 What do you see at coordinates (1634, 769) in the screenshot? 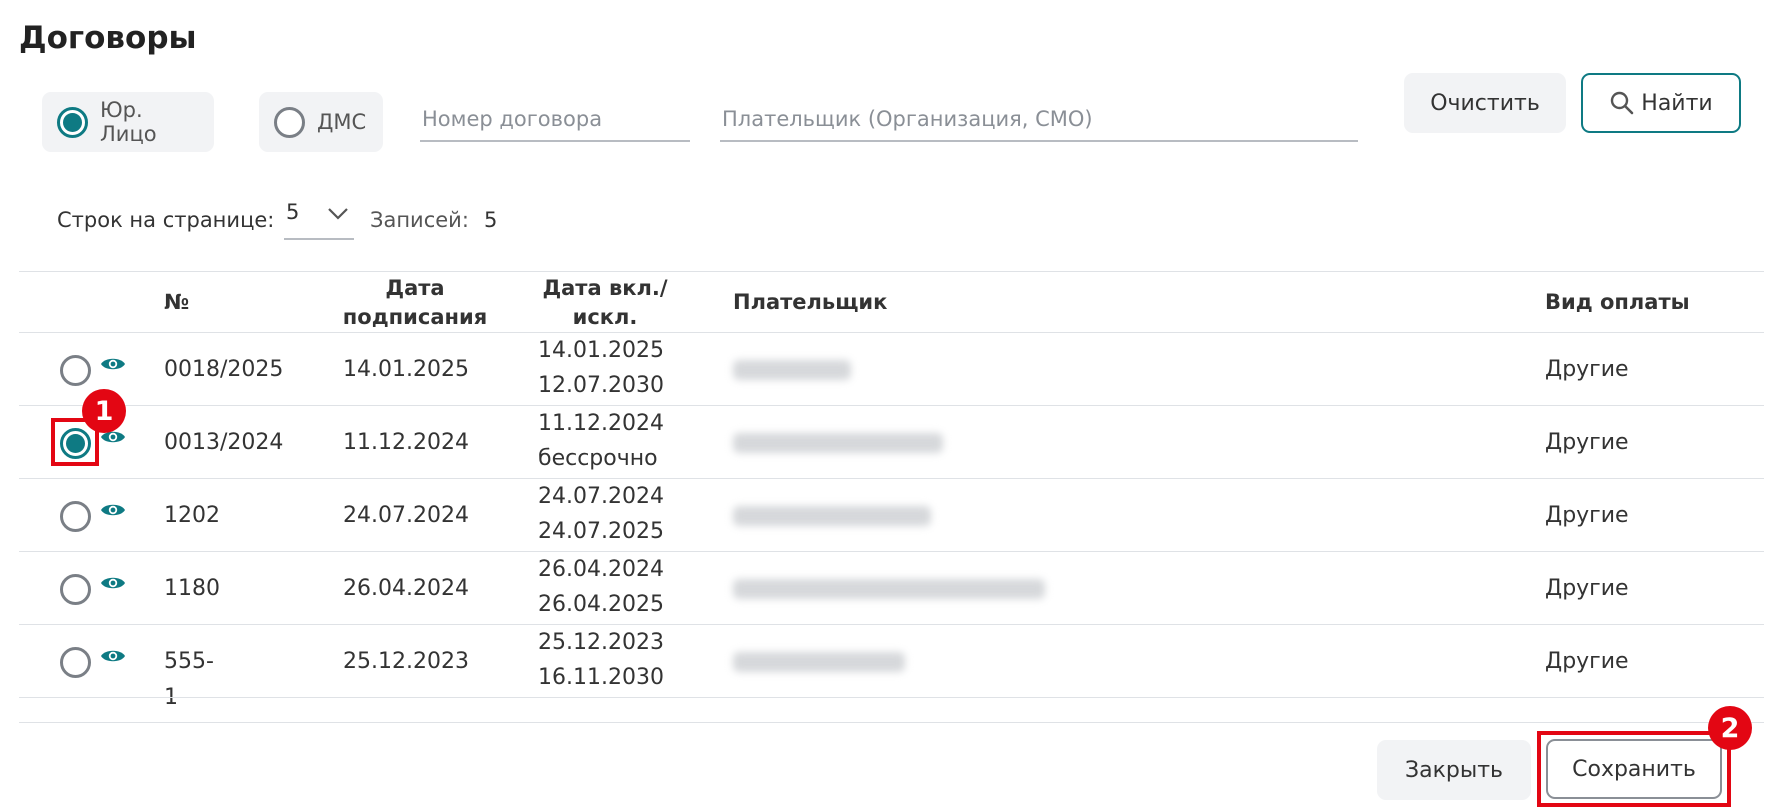
I see `annotation-highlight-save` at bounding box center [1634, 769].